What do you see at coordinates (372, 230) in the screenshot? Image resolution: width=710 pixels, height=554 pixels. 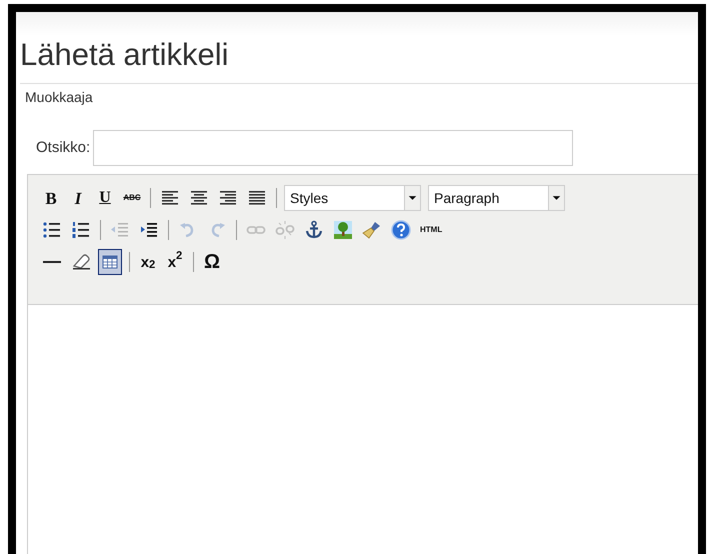 I see `broom-icon` at bounding box center [372, 230].